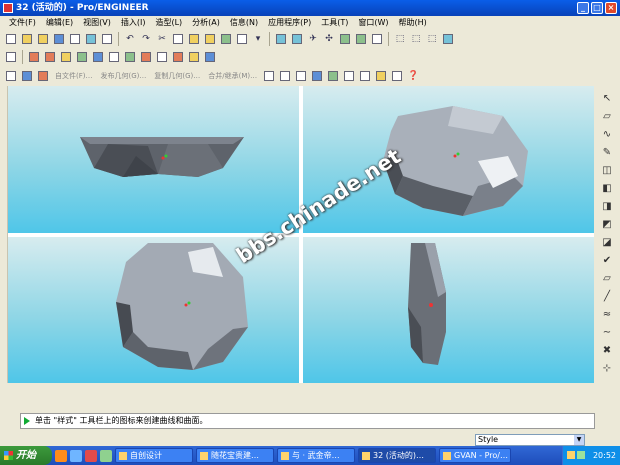  What do you see at coordinates (130, 39) in the screenshot?
I see `undo-icon: ↶` at bounding box center [130, 39].